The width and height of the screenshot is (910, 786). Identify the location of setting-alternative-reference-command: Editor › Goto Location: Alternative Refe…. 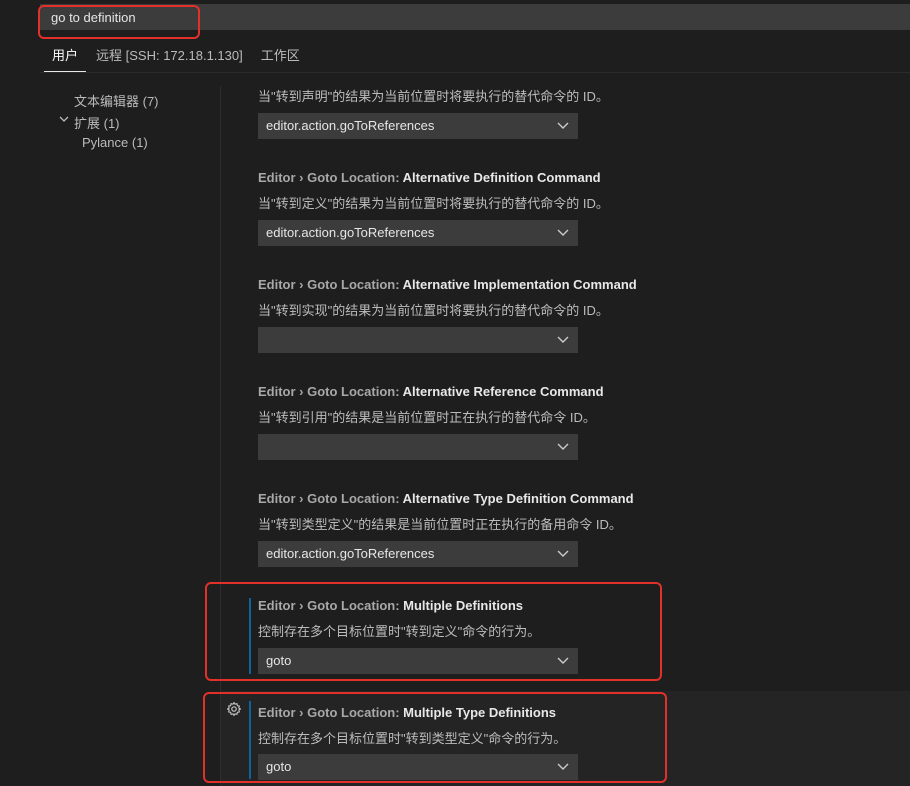
(565, 437).